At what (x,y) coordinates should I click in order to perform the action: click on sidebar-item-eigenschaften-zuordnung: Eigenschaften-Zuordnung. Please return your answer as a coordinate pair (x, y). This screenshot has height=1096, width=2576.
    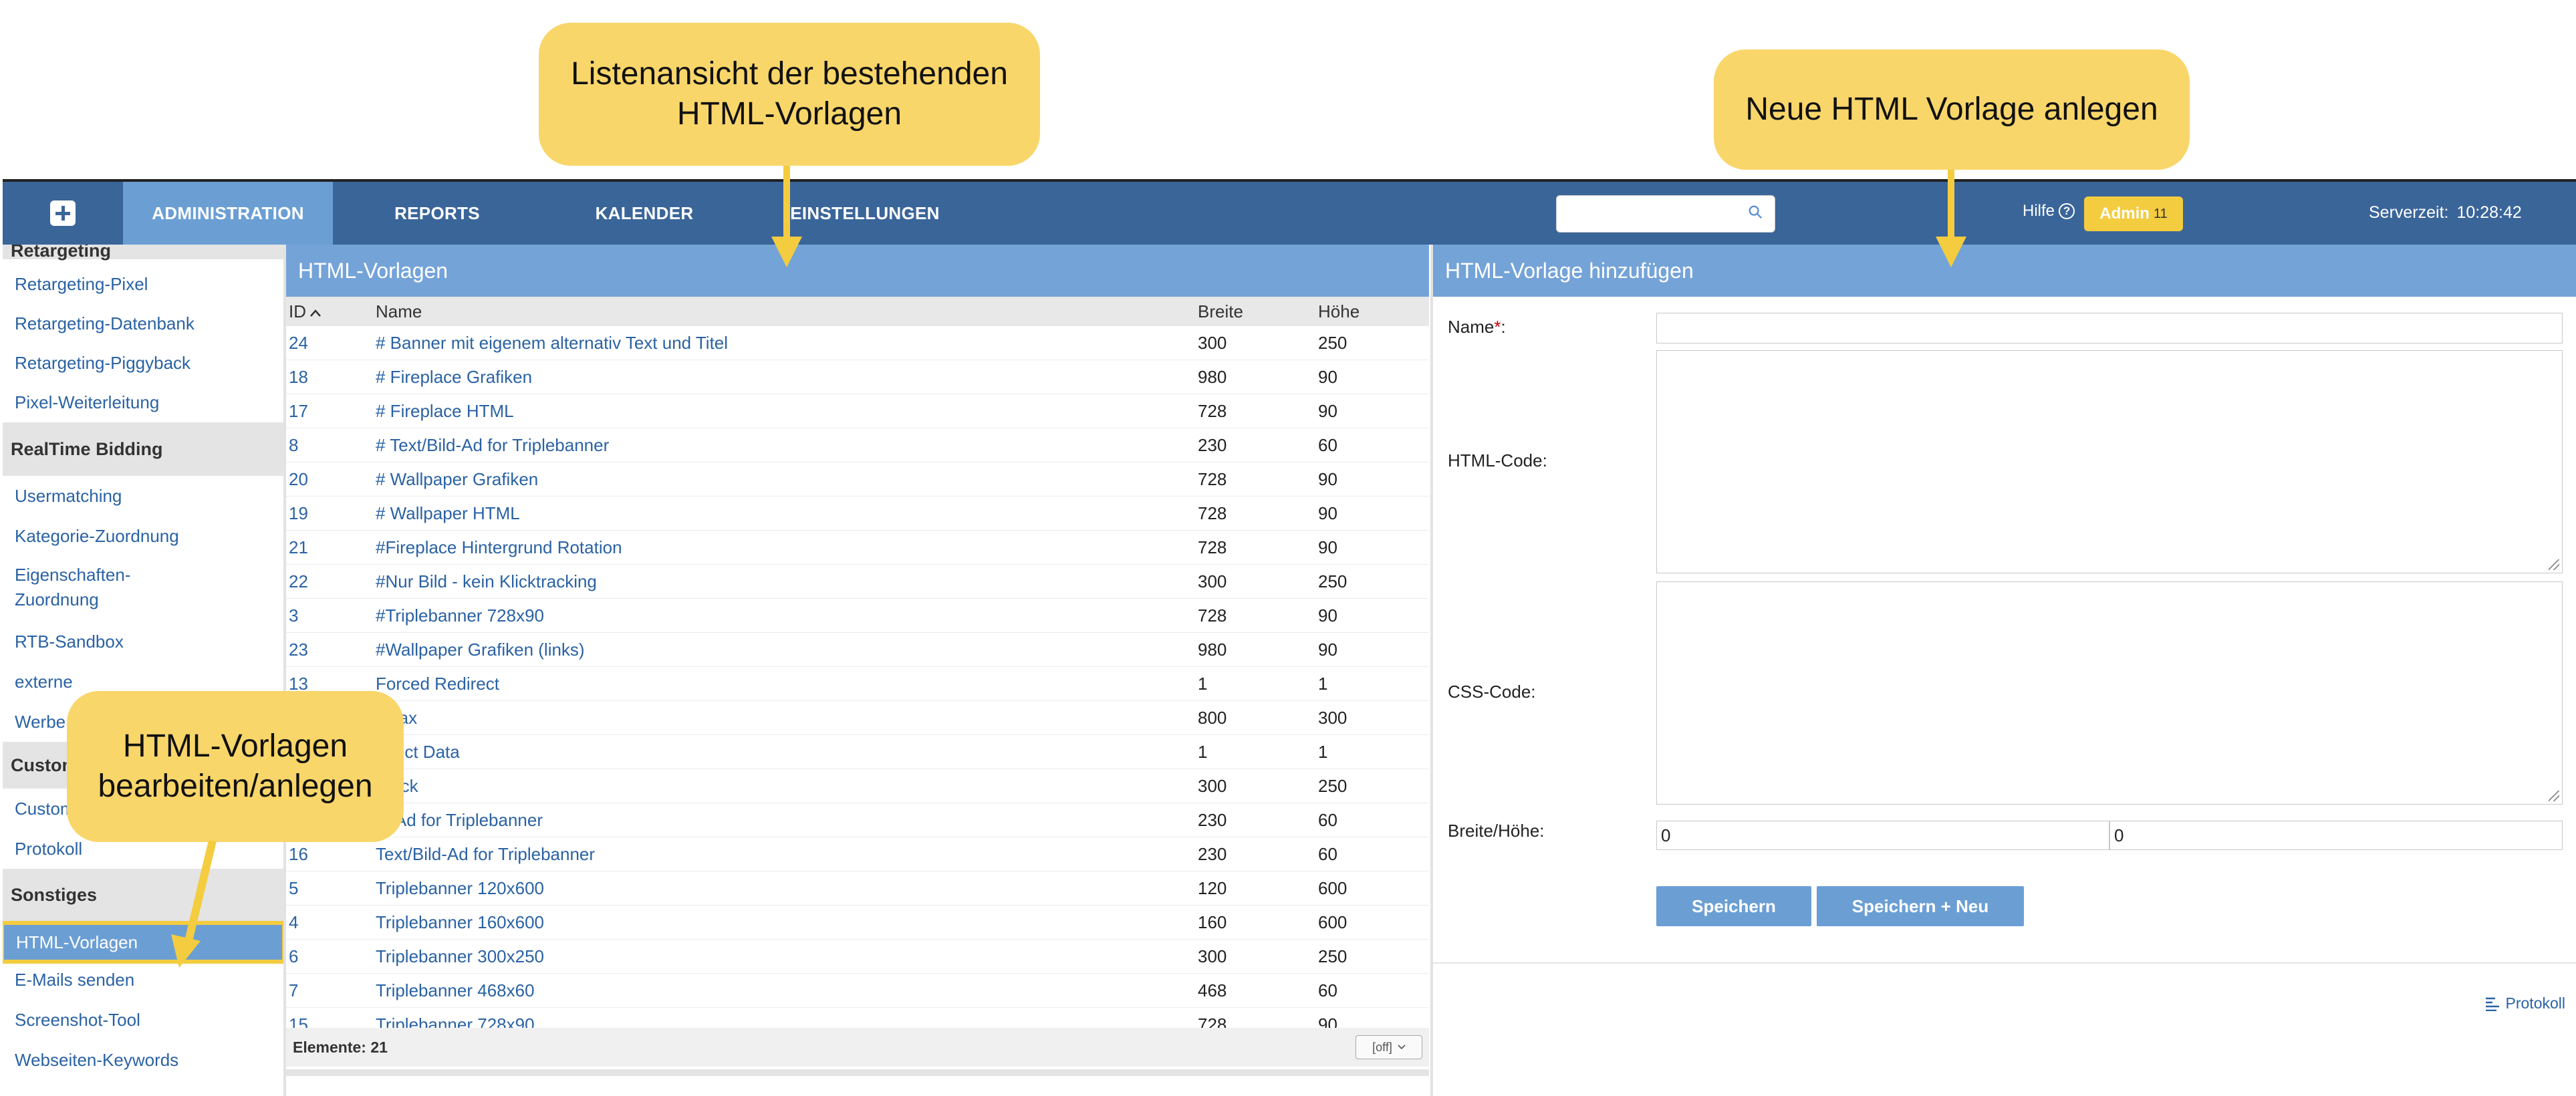
    Looking at the image, I should click on (87, 589).